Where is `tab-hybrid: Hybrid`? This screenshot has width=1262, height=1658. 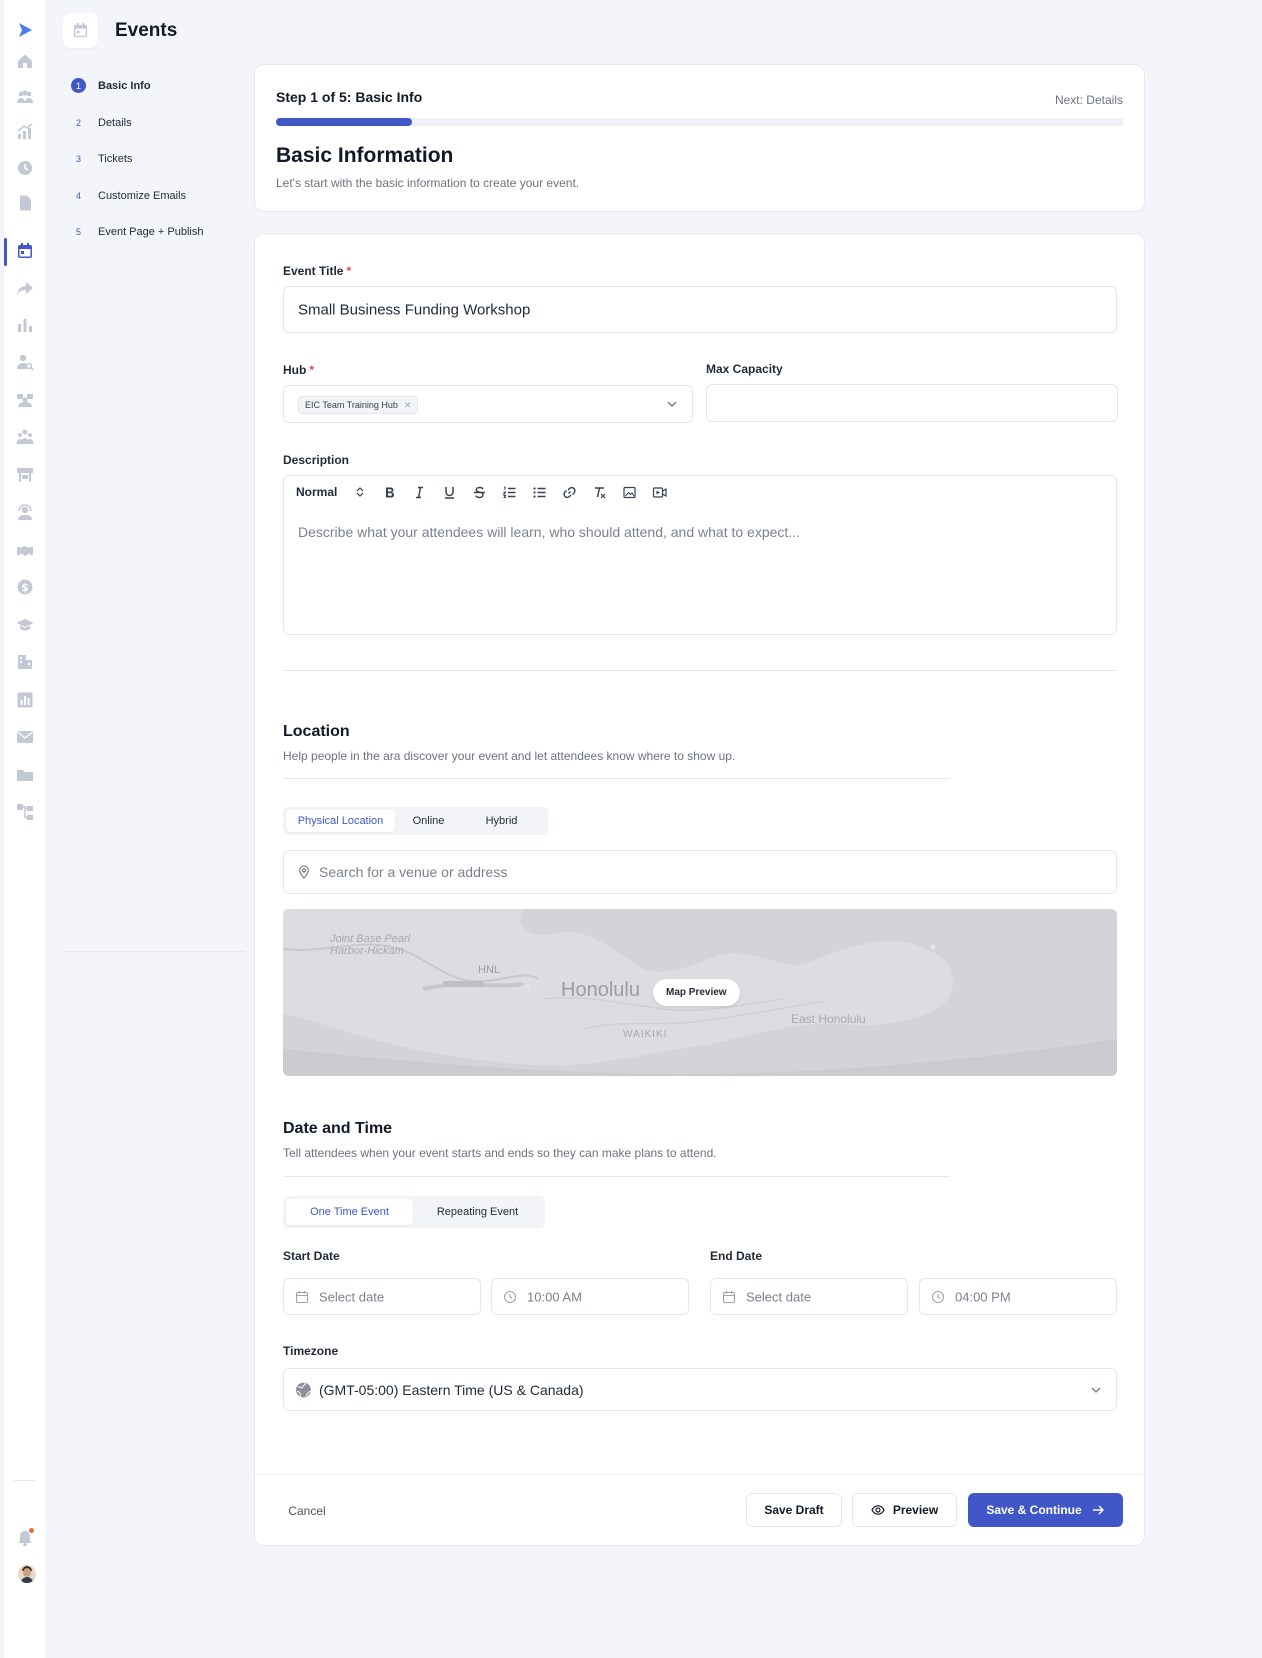 tab-hybrid: Hybrid is located at coordinates (501, 821).